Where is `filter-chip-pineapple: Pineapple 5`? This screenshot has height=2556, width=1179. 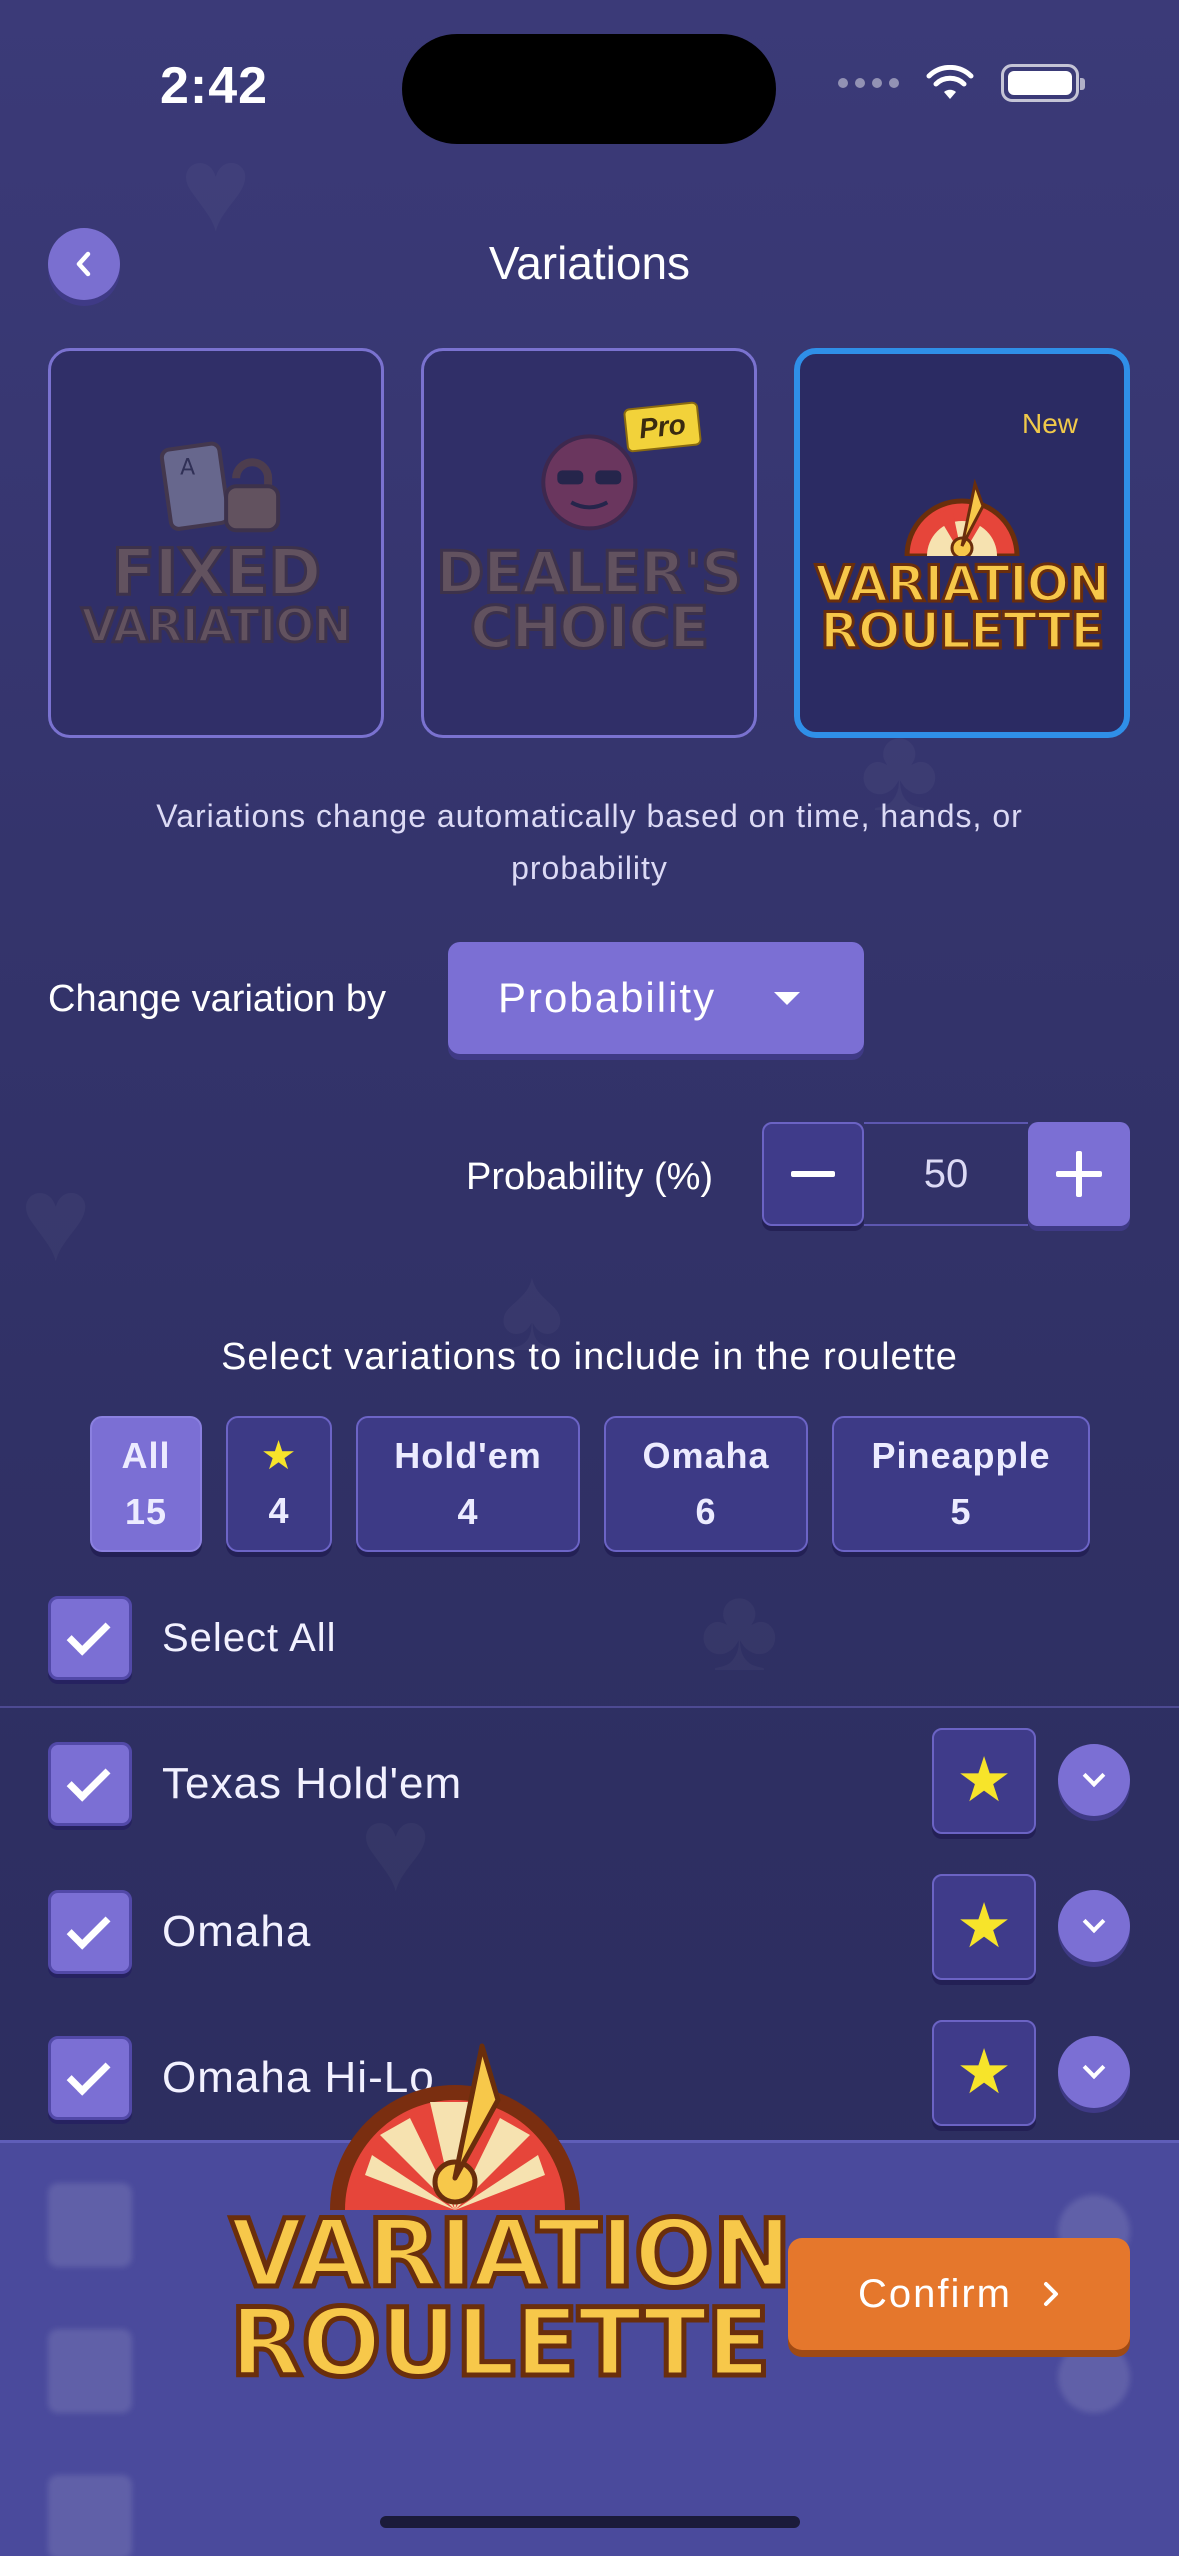
filter-chip-pineapple: Pineapple 5 is located at coordinates (961, 1484).